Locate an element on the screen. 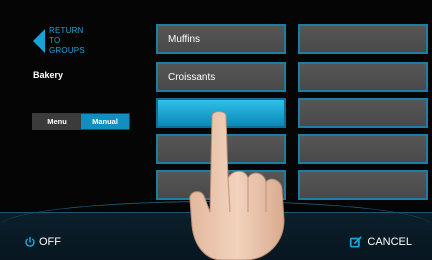  edit-icon is located at coordinates (356, 242).